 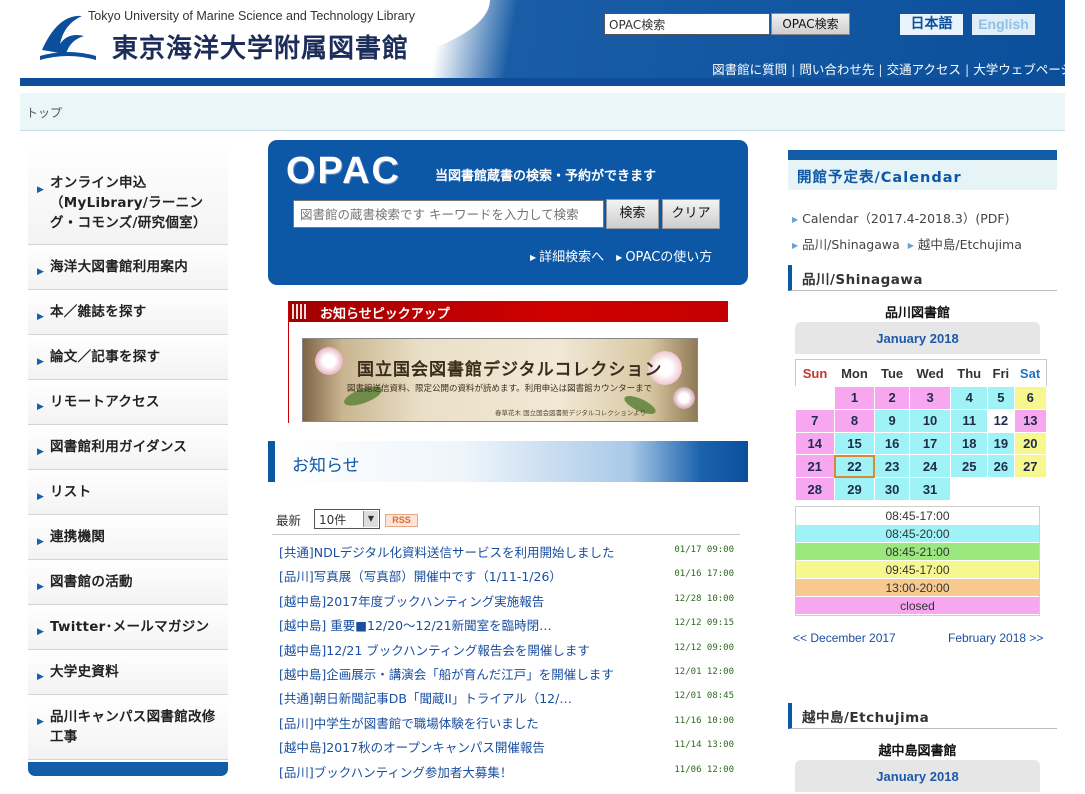 I want to click on nav-item-list: ▶ リスト, so click(x=128, y=492).